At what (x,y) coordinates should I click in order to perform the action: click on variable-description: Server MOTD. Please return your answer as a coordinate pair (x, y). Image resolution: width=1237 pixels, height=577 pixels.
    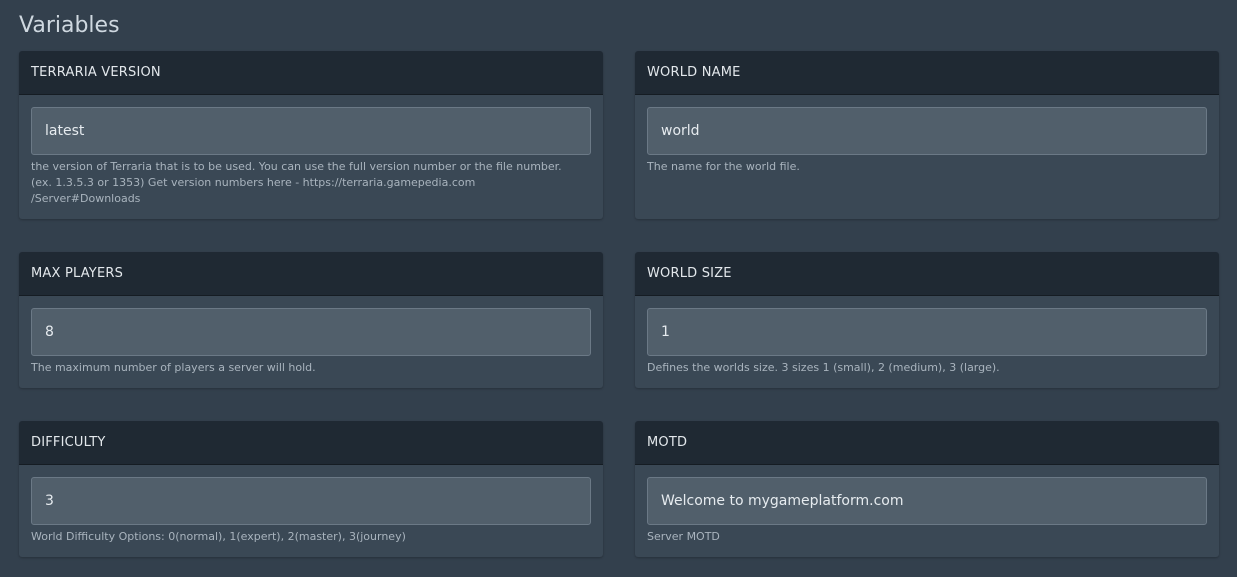
    Looking at the image, I should click on (683, 537).